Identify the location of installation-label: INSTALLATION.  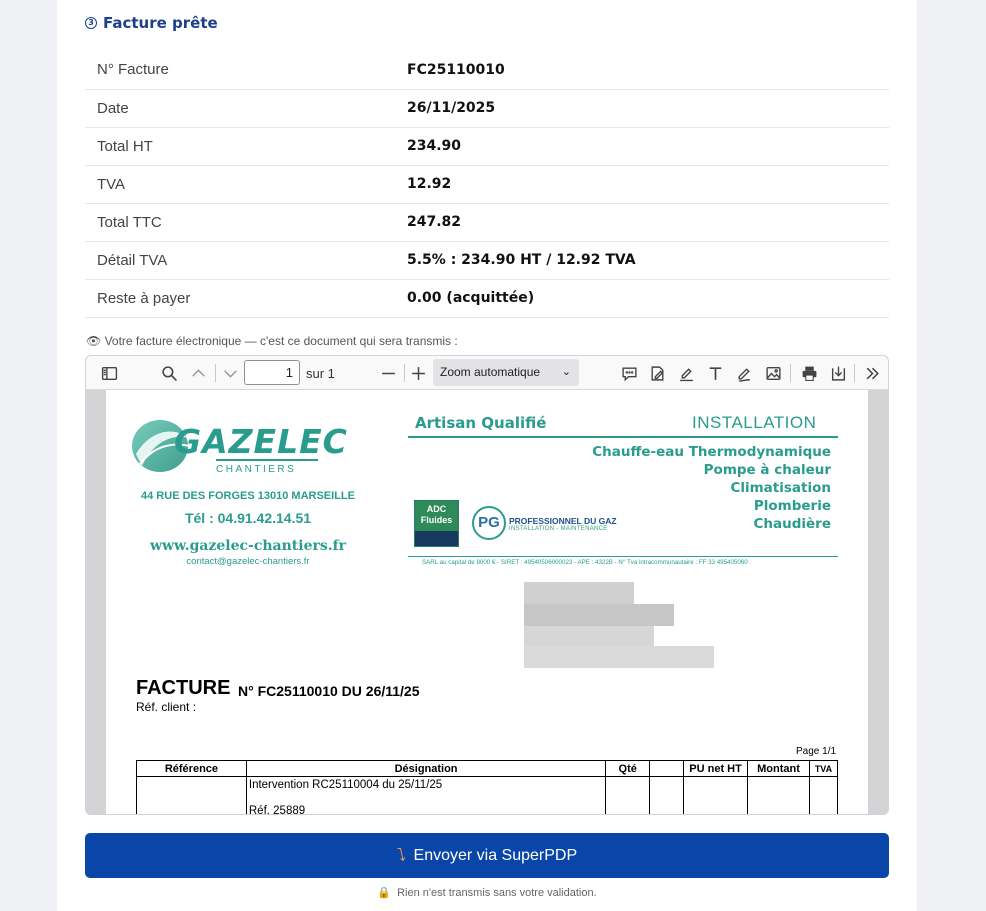
(754, 422).